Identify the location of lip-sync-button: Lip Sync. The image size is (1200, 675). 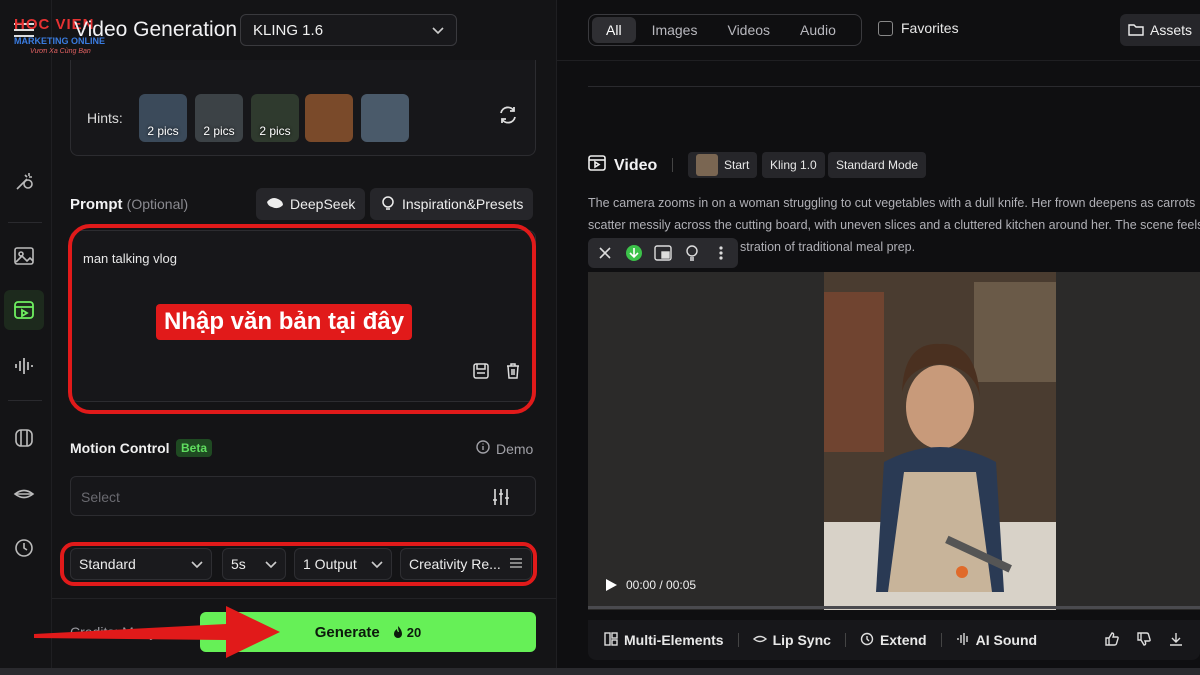
(791, 640).